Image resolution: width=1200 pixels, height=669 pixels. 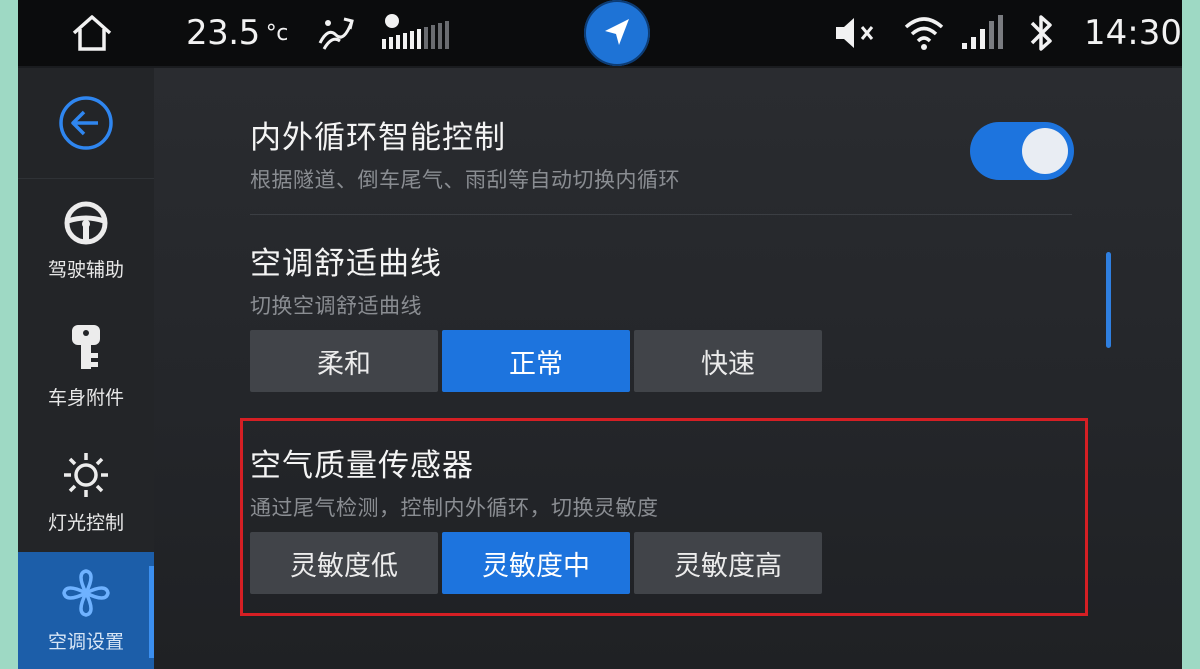 I want to click on temperature-unit: °c, so click(x=277, y=33).